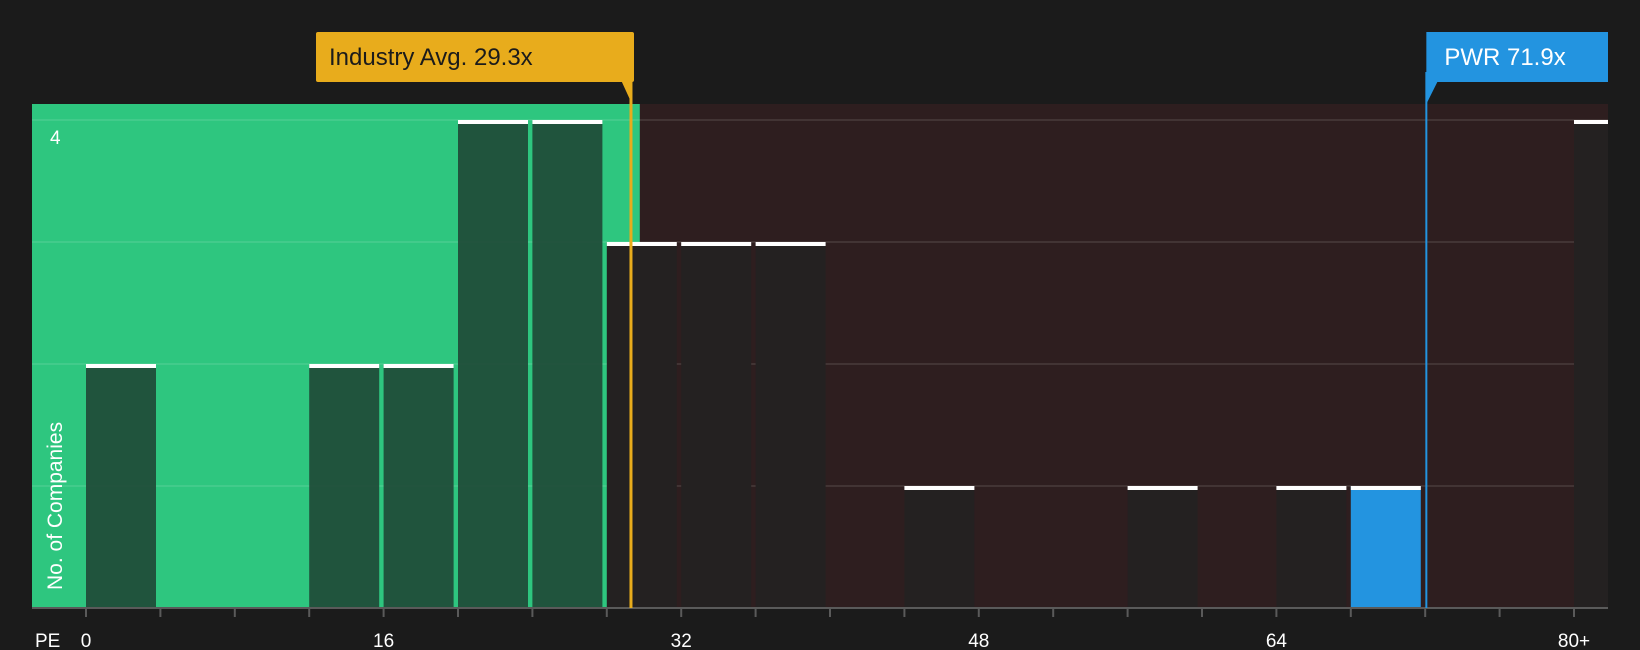 The image size is (1640, 650). What do you see at coordinates (1574, 640) in the screenshot?
I see `x-axis-tick-label: 80+` at bounding box center [1574, 640].